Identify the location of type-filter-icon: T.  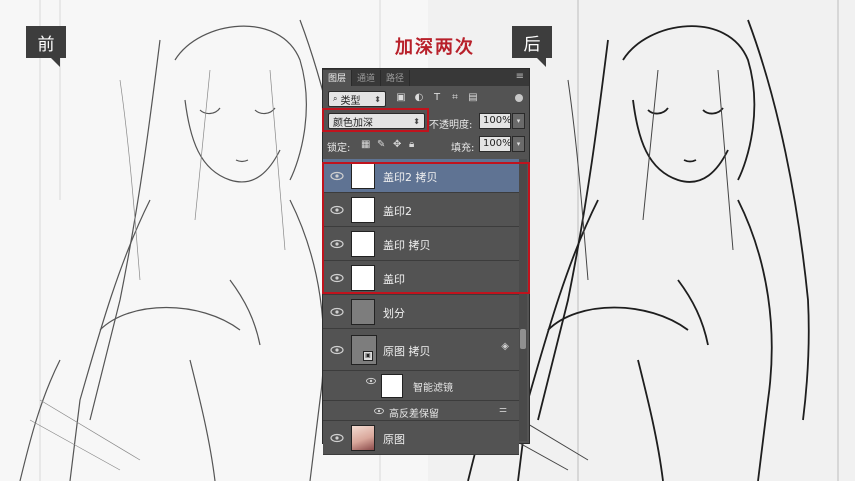
(437, 98).